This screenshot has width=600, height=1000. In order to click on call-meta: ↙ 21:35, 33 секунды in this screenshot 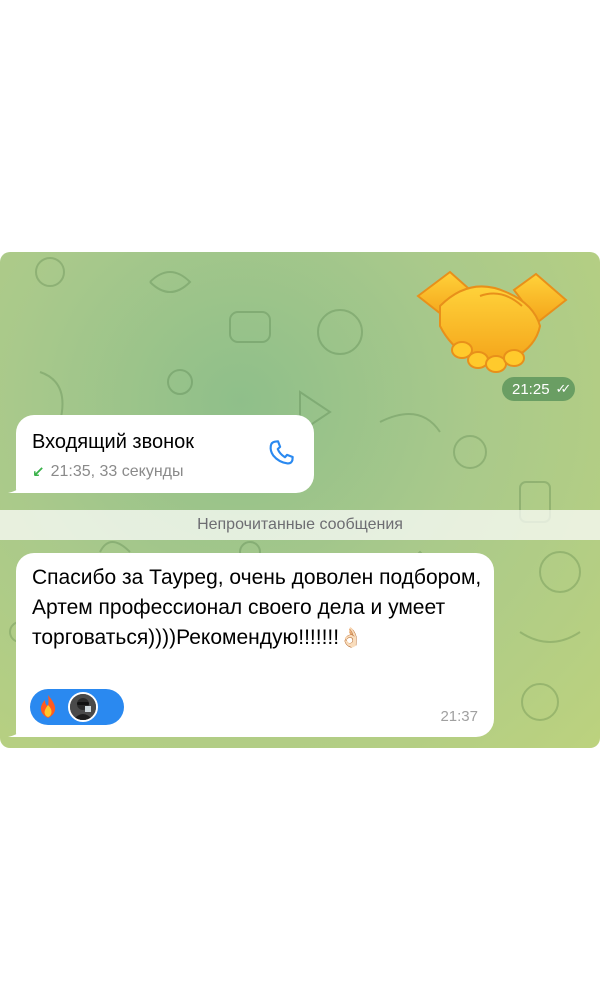, I will do `click(108, 472)`.